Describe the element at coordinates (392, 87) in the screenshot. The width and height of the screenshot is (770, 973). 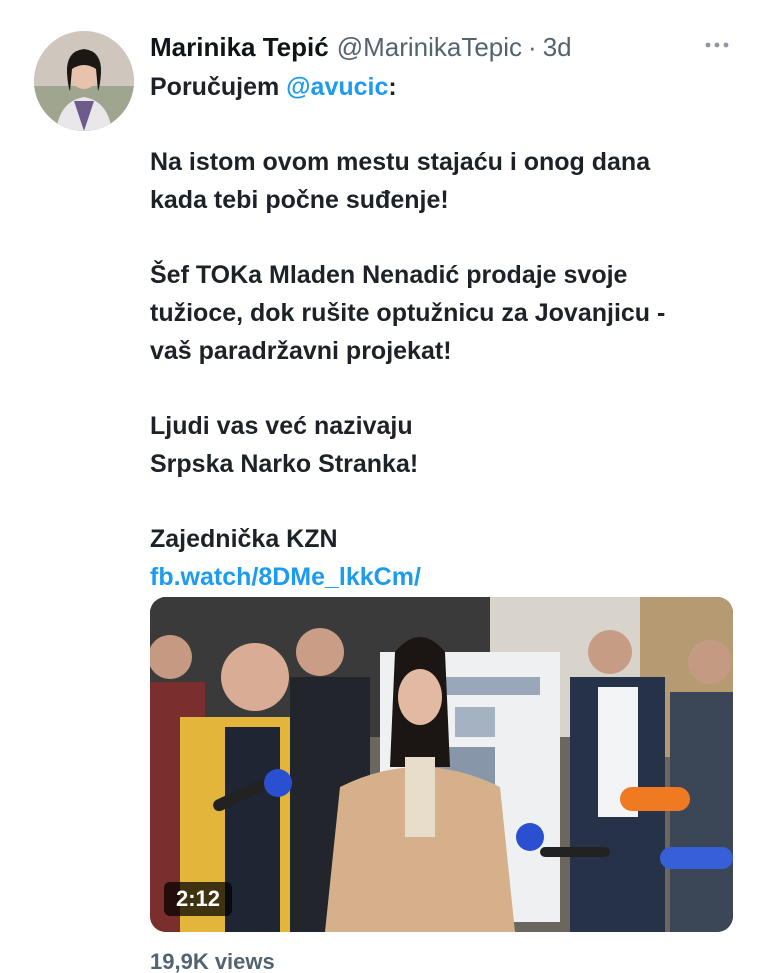
I see `text-fragment: :` at that location.